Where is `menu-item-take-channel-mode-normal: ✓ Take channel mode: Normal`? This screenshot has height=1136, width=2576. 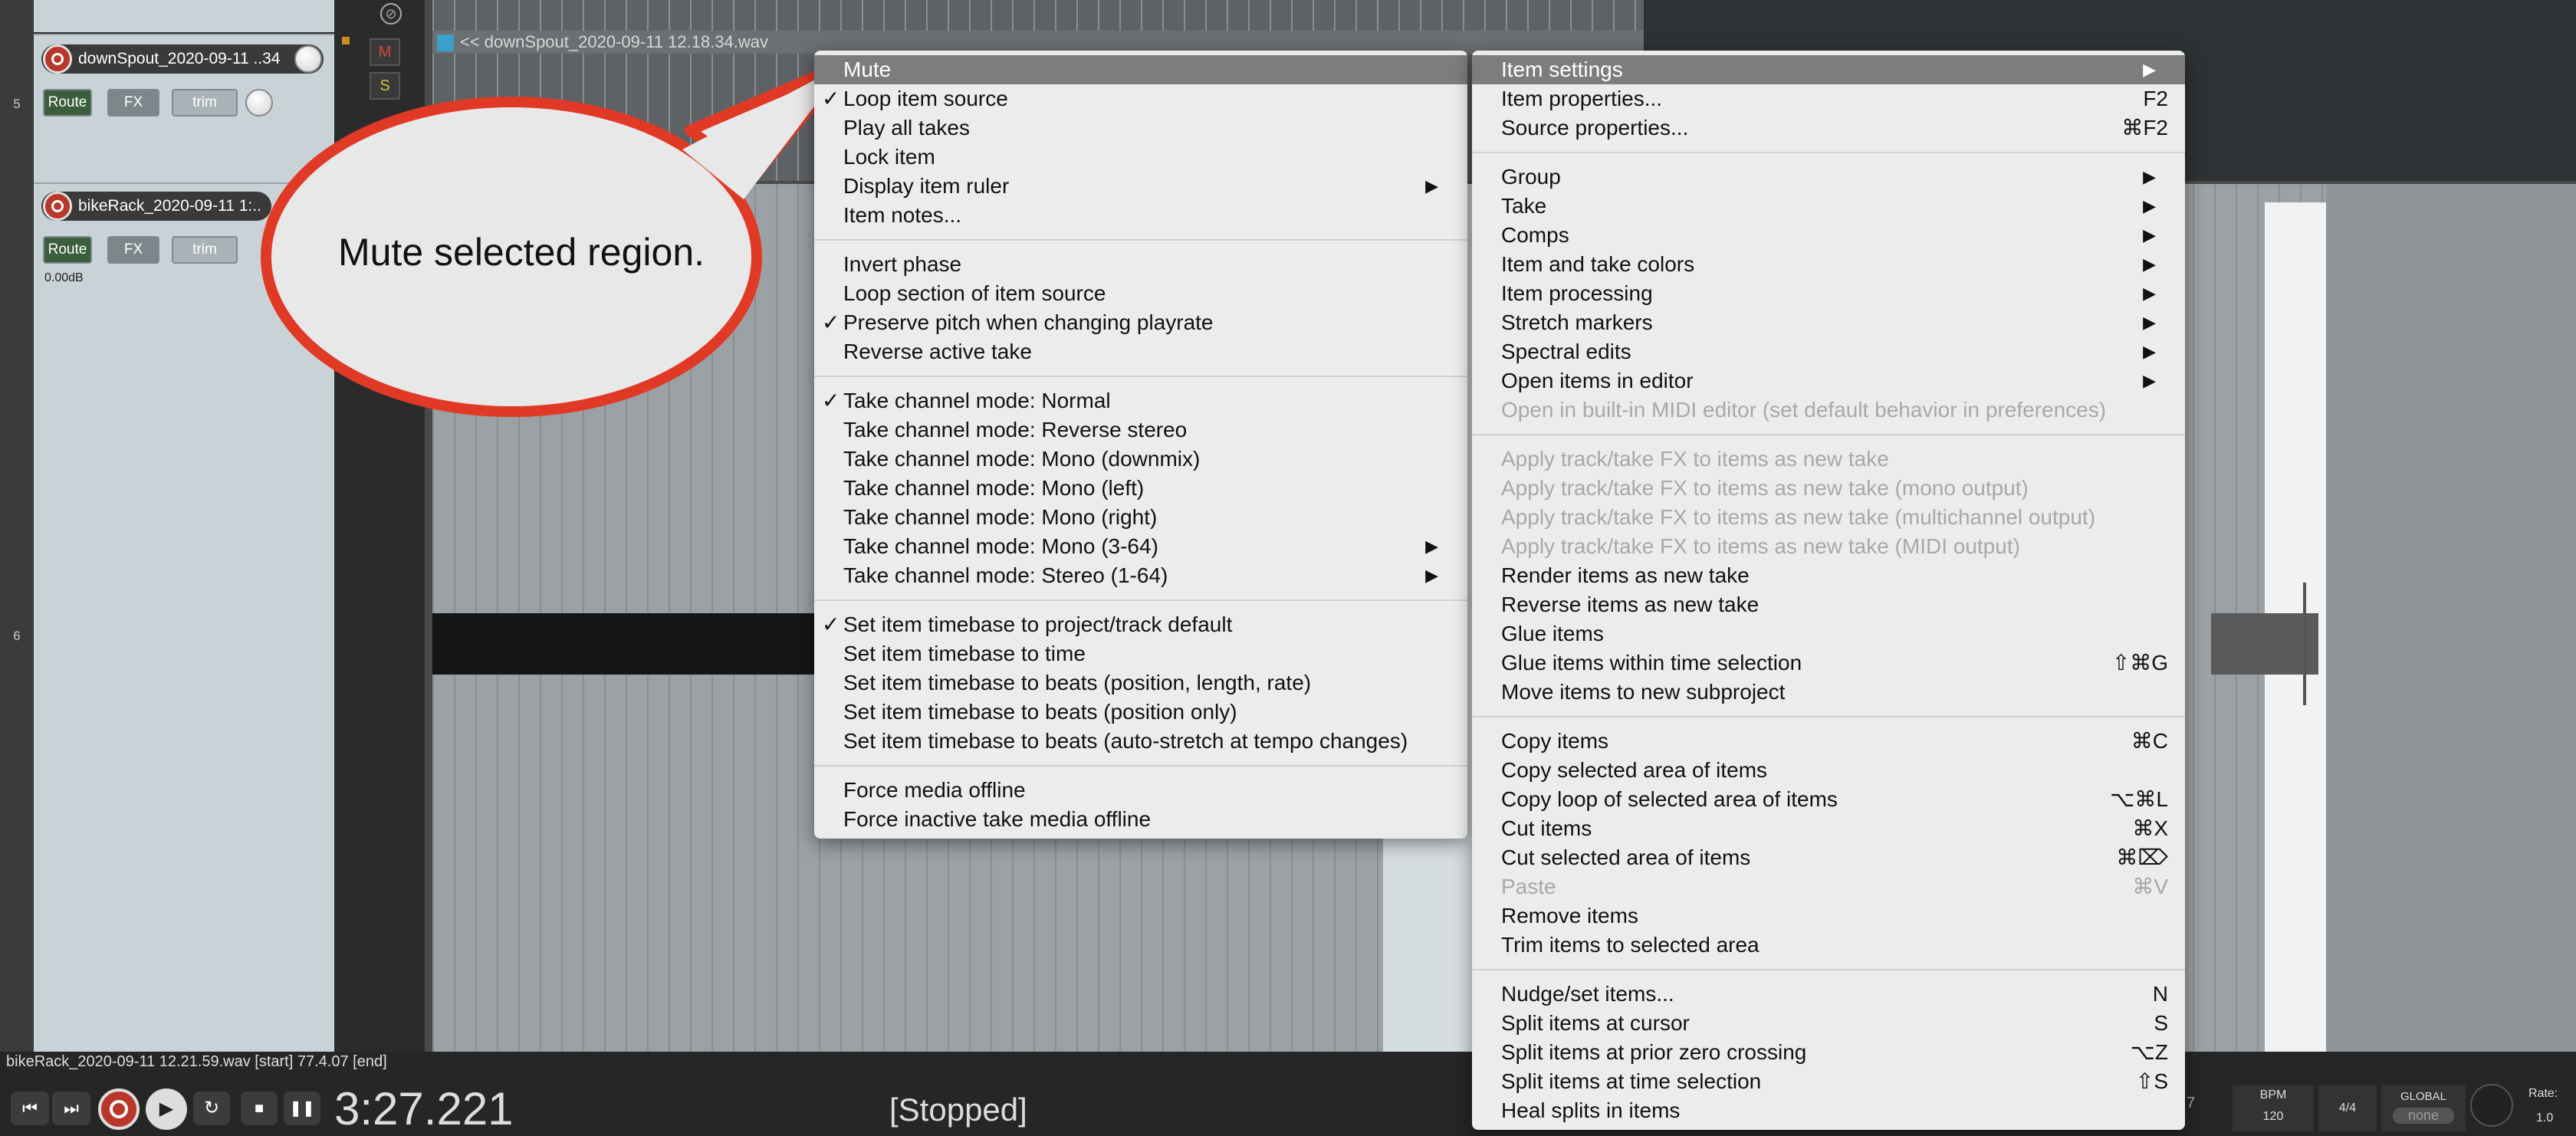
menu-item-take-channel-mode-normal: ✓ Take channel mode: Normal is located at coordinates (1141, 401).